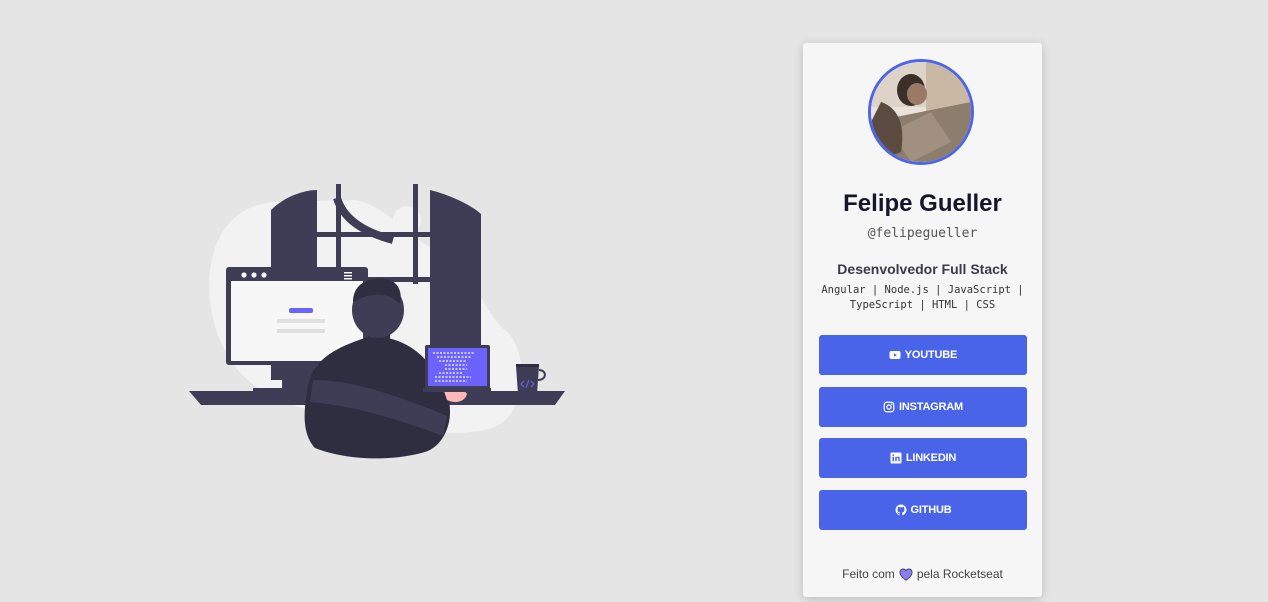 The height and width of the screenshot is (602, 1268). What do you see at coordinates (959, 574) in the screenshot?
I see `footer-text-after: pela Rocketseat` at bounding box center [959, 574].